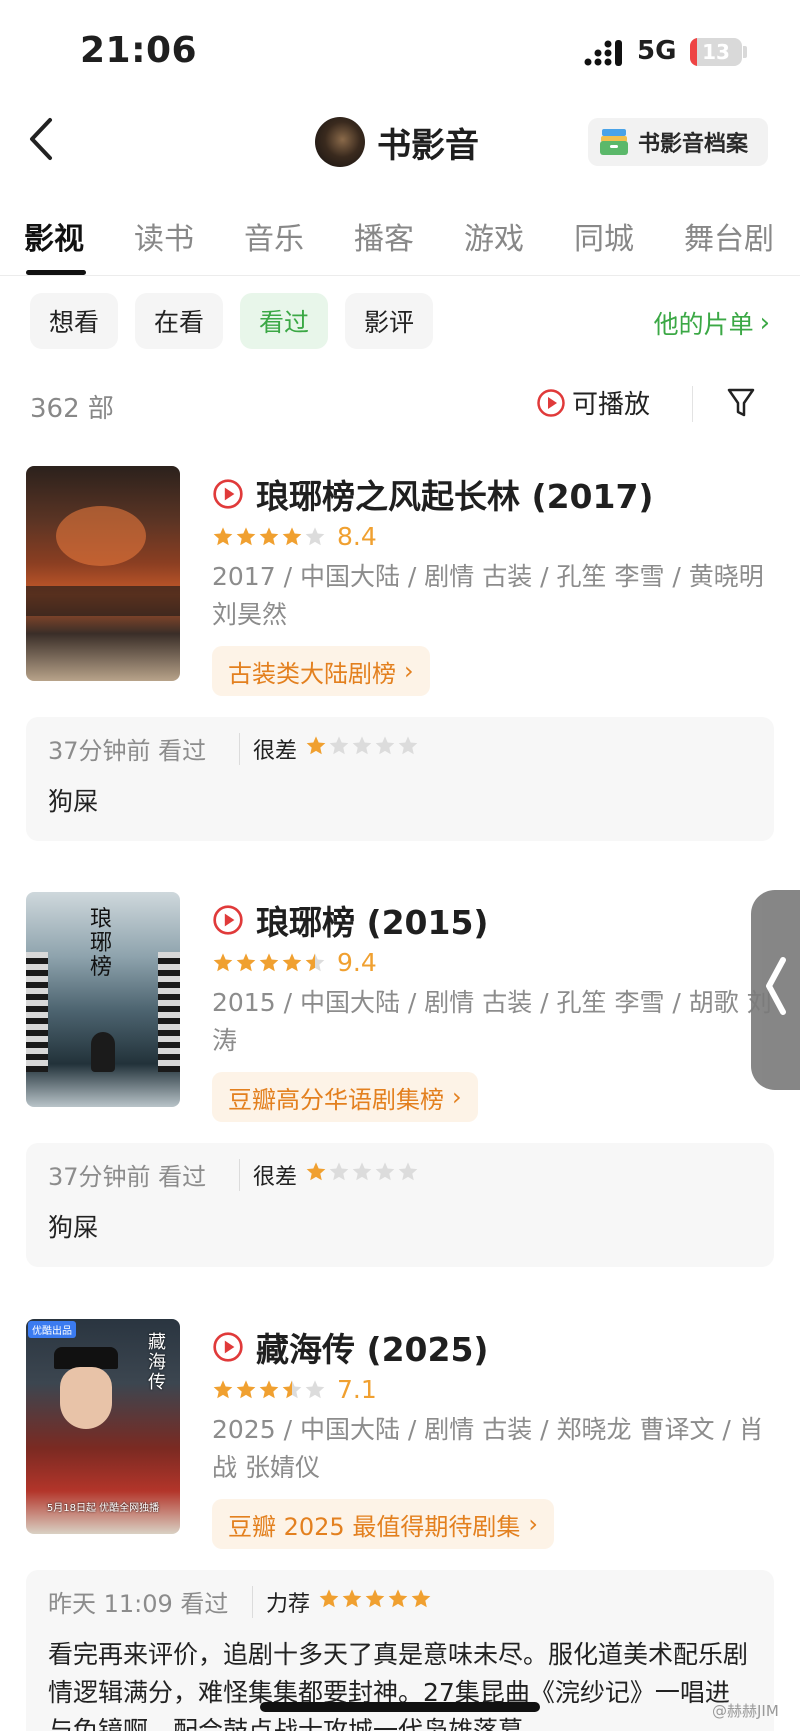  Describe the element at coordinates (741, 403) in the screenshot. I see `filter-icon` at that location.